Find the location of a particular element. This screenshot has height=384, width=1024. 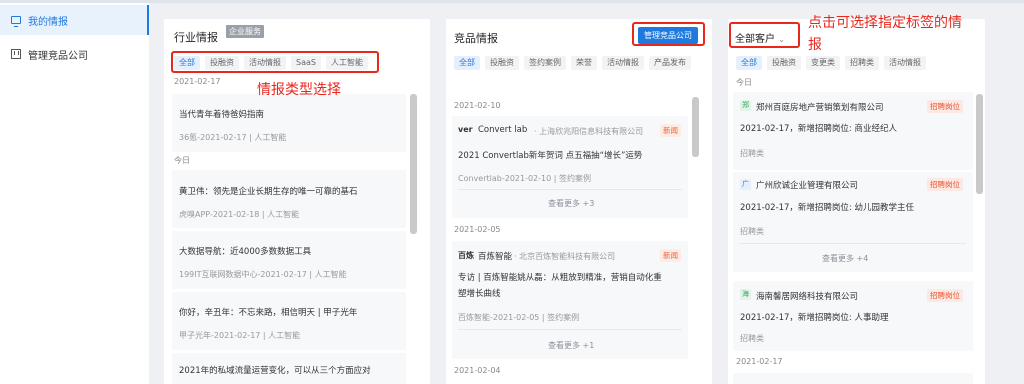

item-text: 2021-02-17，新增招聘岗位: 幼儿园教学主任 is located at coordinates (827, 208).